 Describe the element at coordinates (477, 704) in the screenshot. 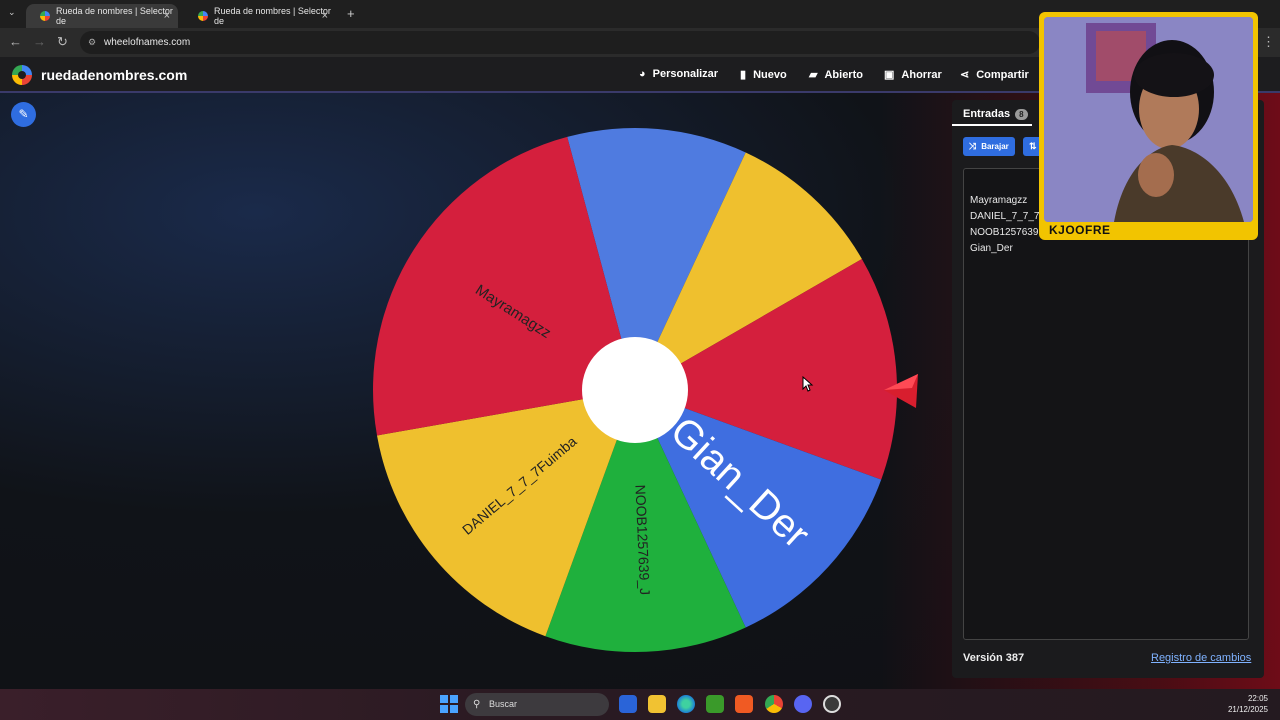

I see `search-icon: ⚲` at that location.